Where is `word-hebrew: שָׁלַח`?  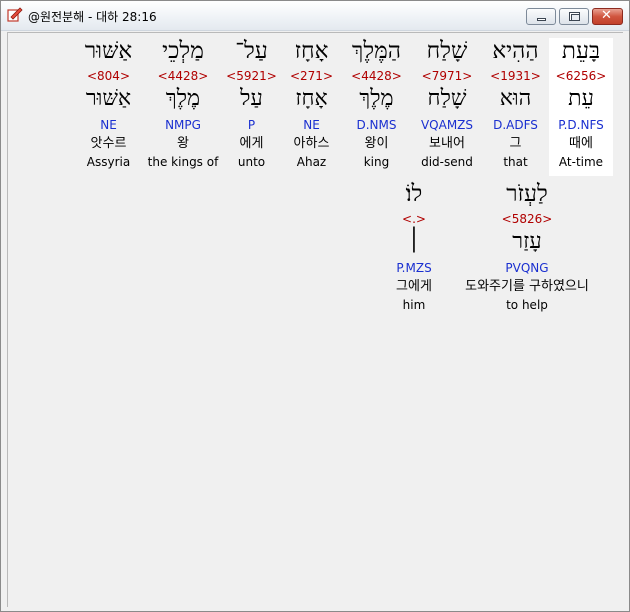
word-hebrew: שָׁלַח is located at coordinates (447, 51).